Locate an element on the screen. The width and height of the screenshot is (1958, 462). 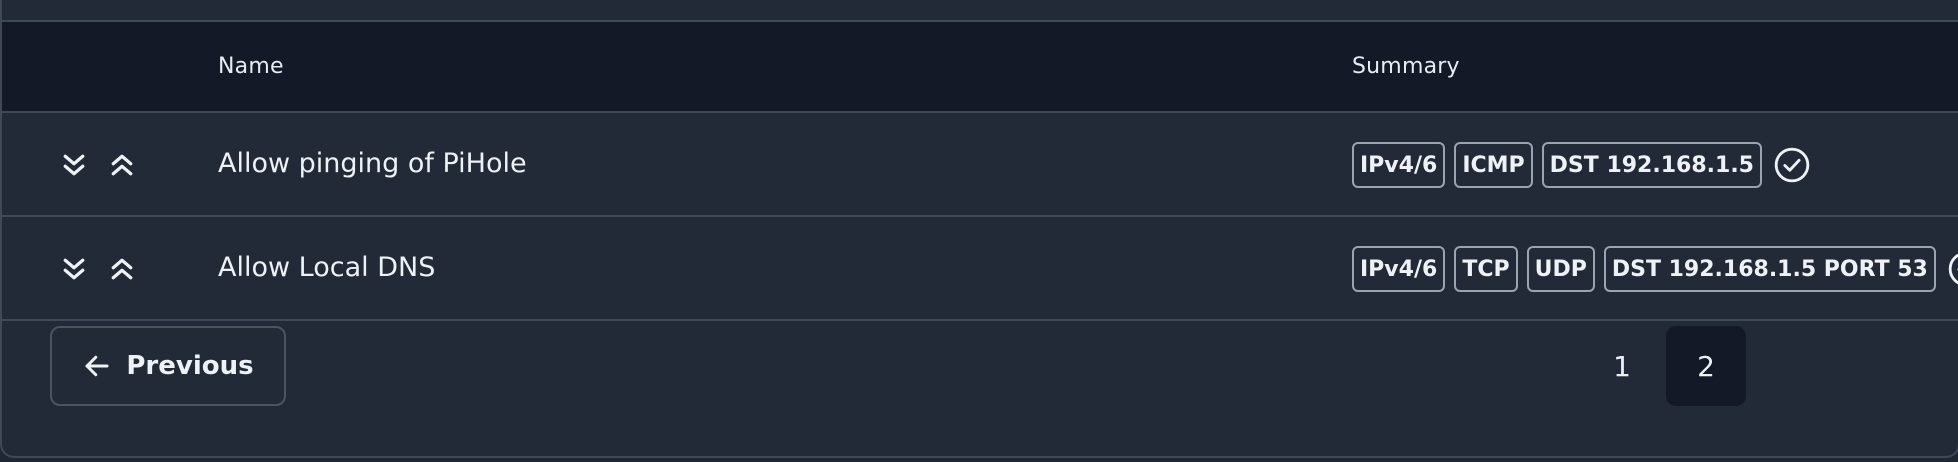
protocol-tag: UDP is located at coordinates (1560, 269).